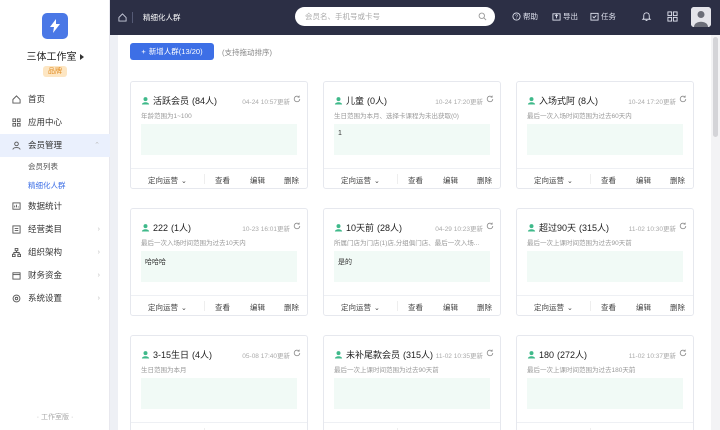 This screenshot has height=430, width=720. What do you see at coordinates (672, 16) in the screenshot?
I see `apps-grid-icon` at bounding box center [672, 16].